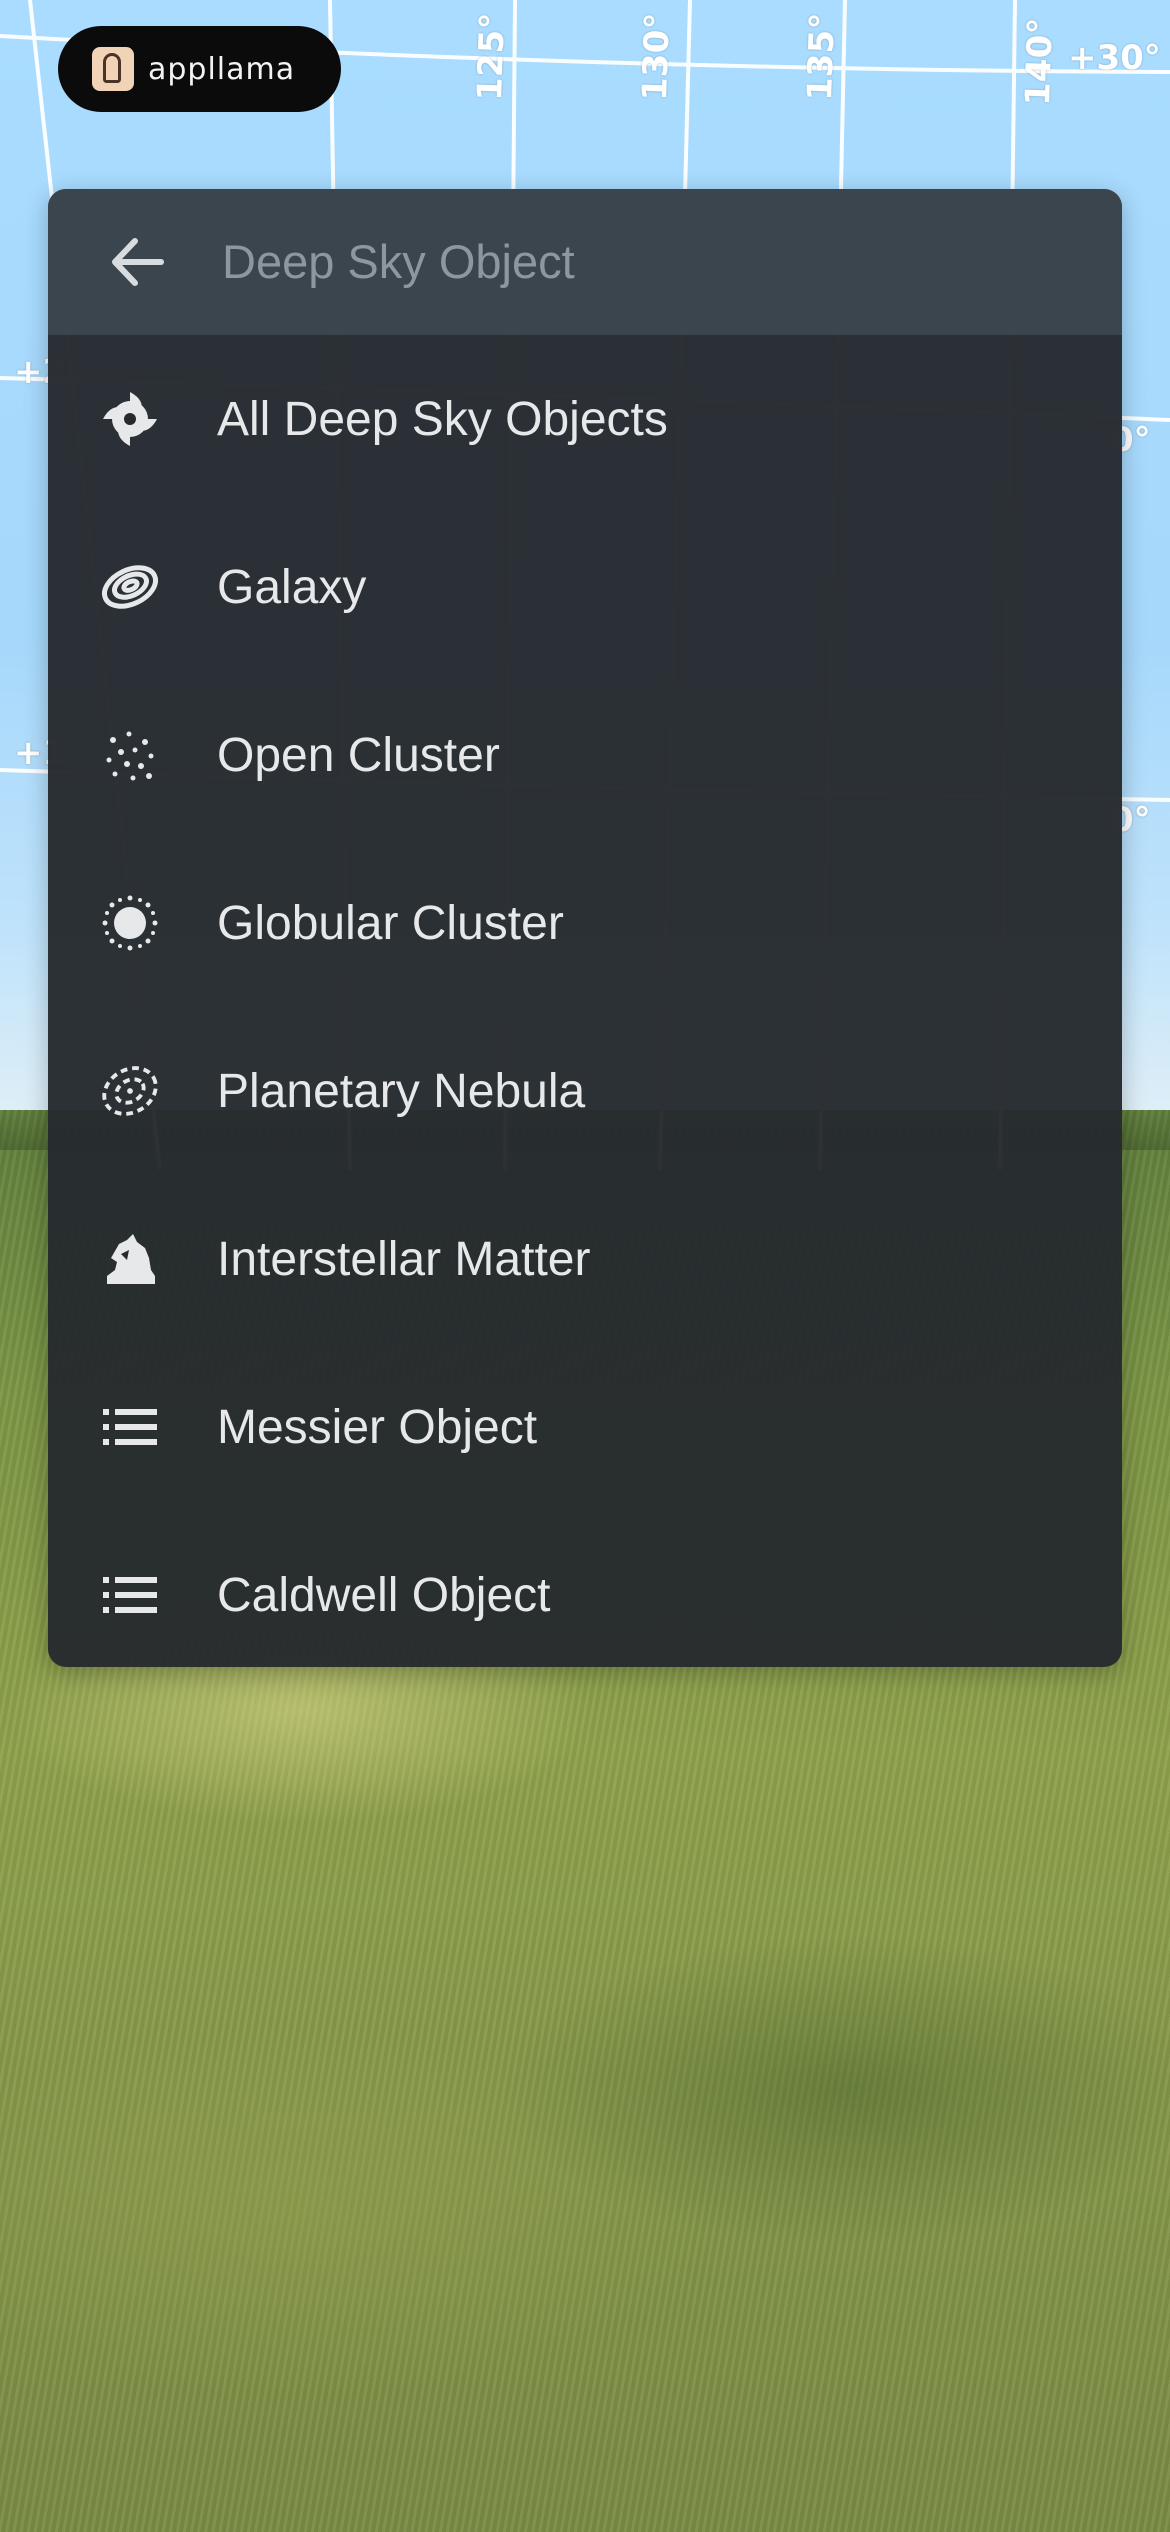 The width and height of the screenshot is (1170, 2532). I want to click on menu-item-planetary-nebula: Planetary Nebula, so click(585, 1091).